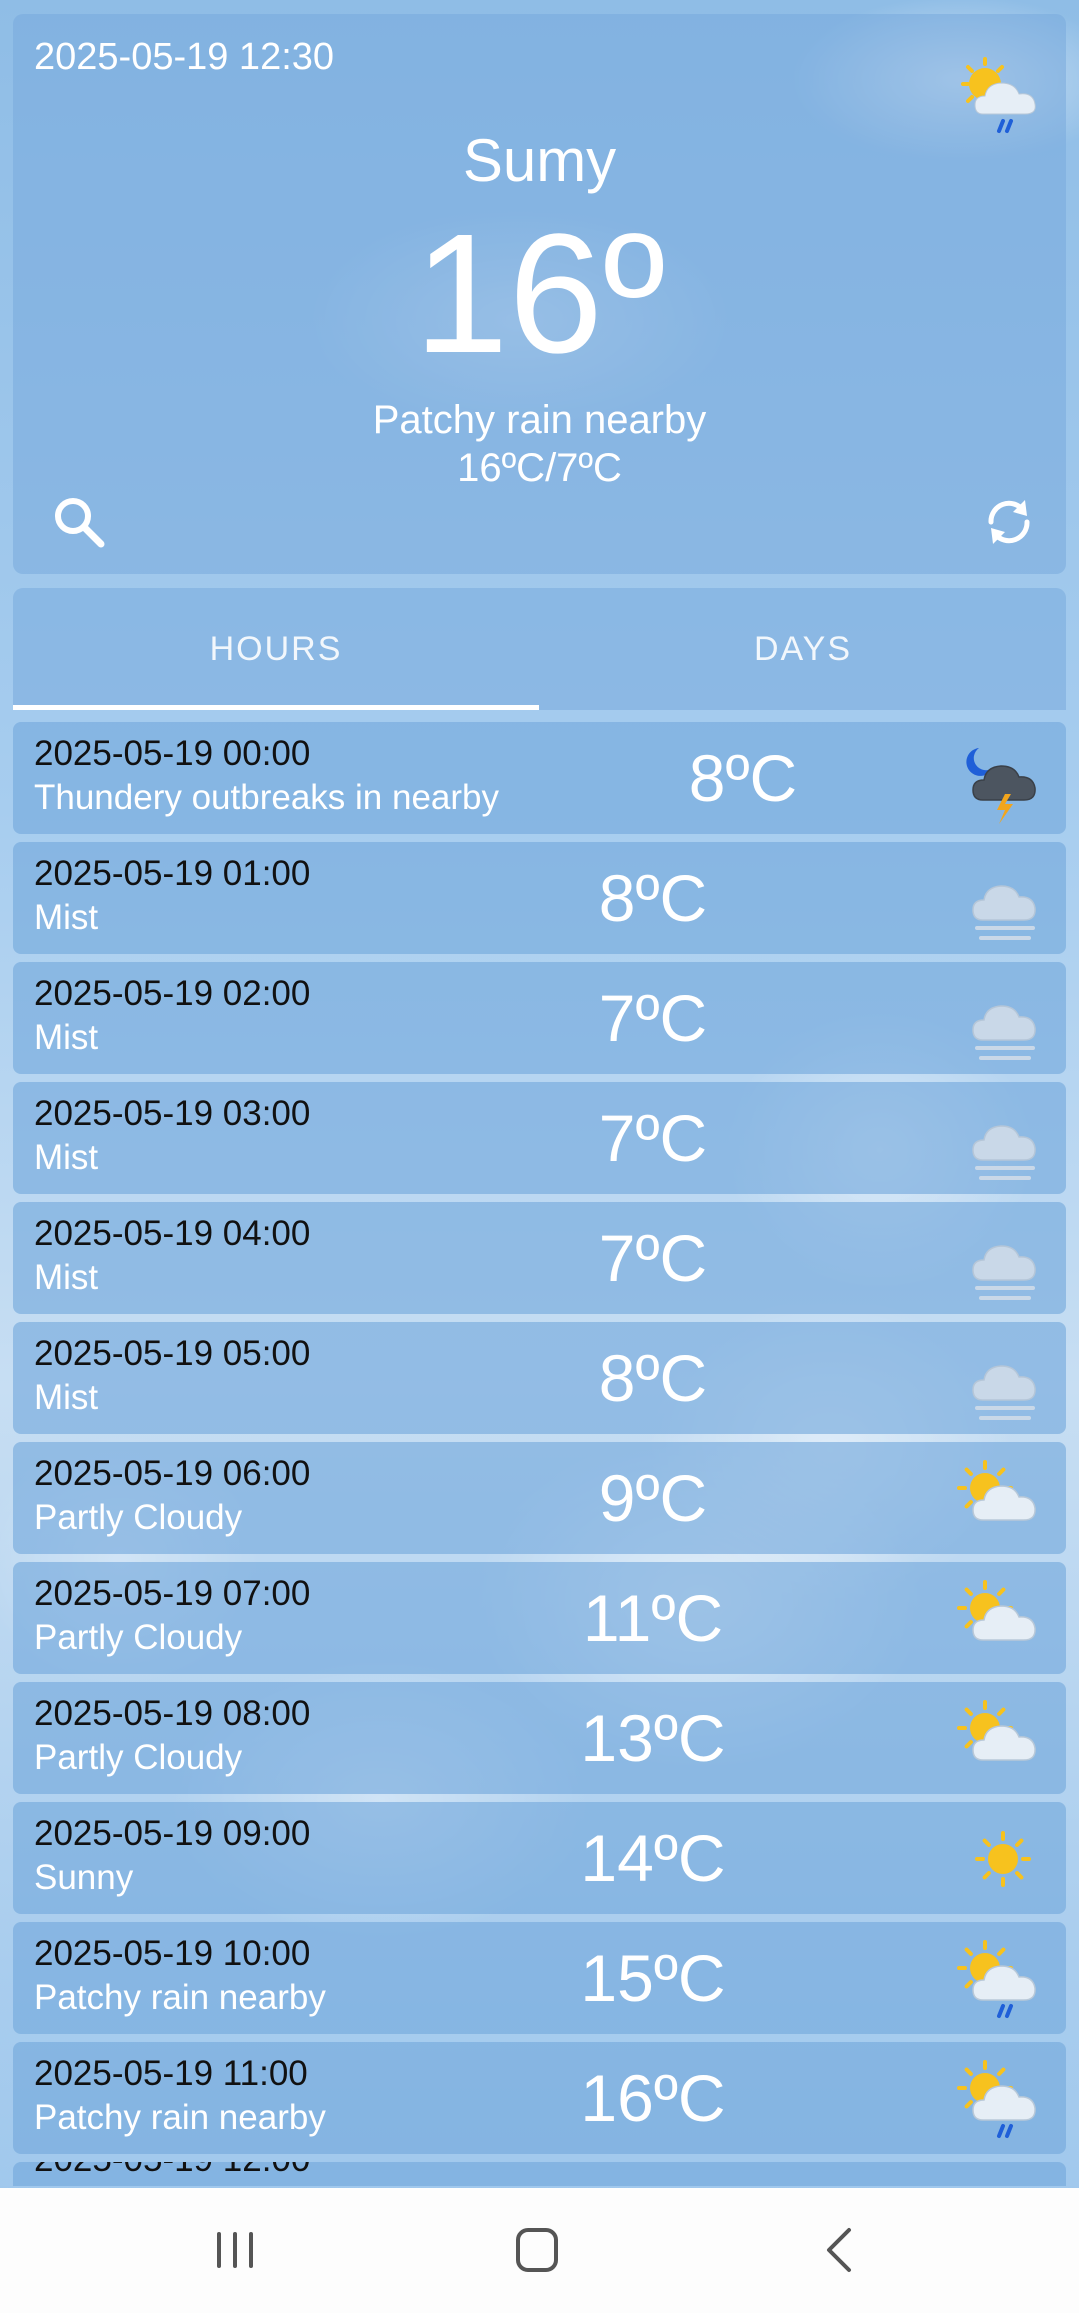 This screenshot has width=1079, height=2313. I want to click on back-icon, so click(839, 2250).